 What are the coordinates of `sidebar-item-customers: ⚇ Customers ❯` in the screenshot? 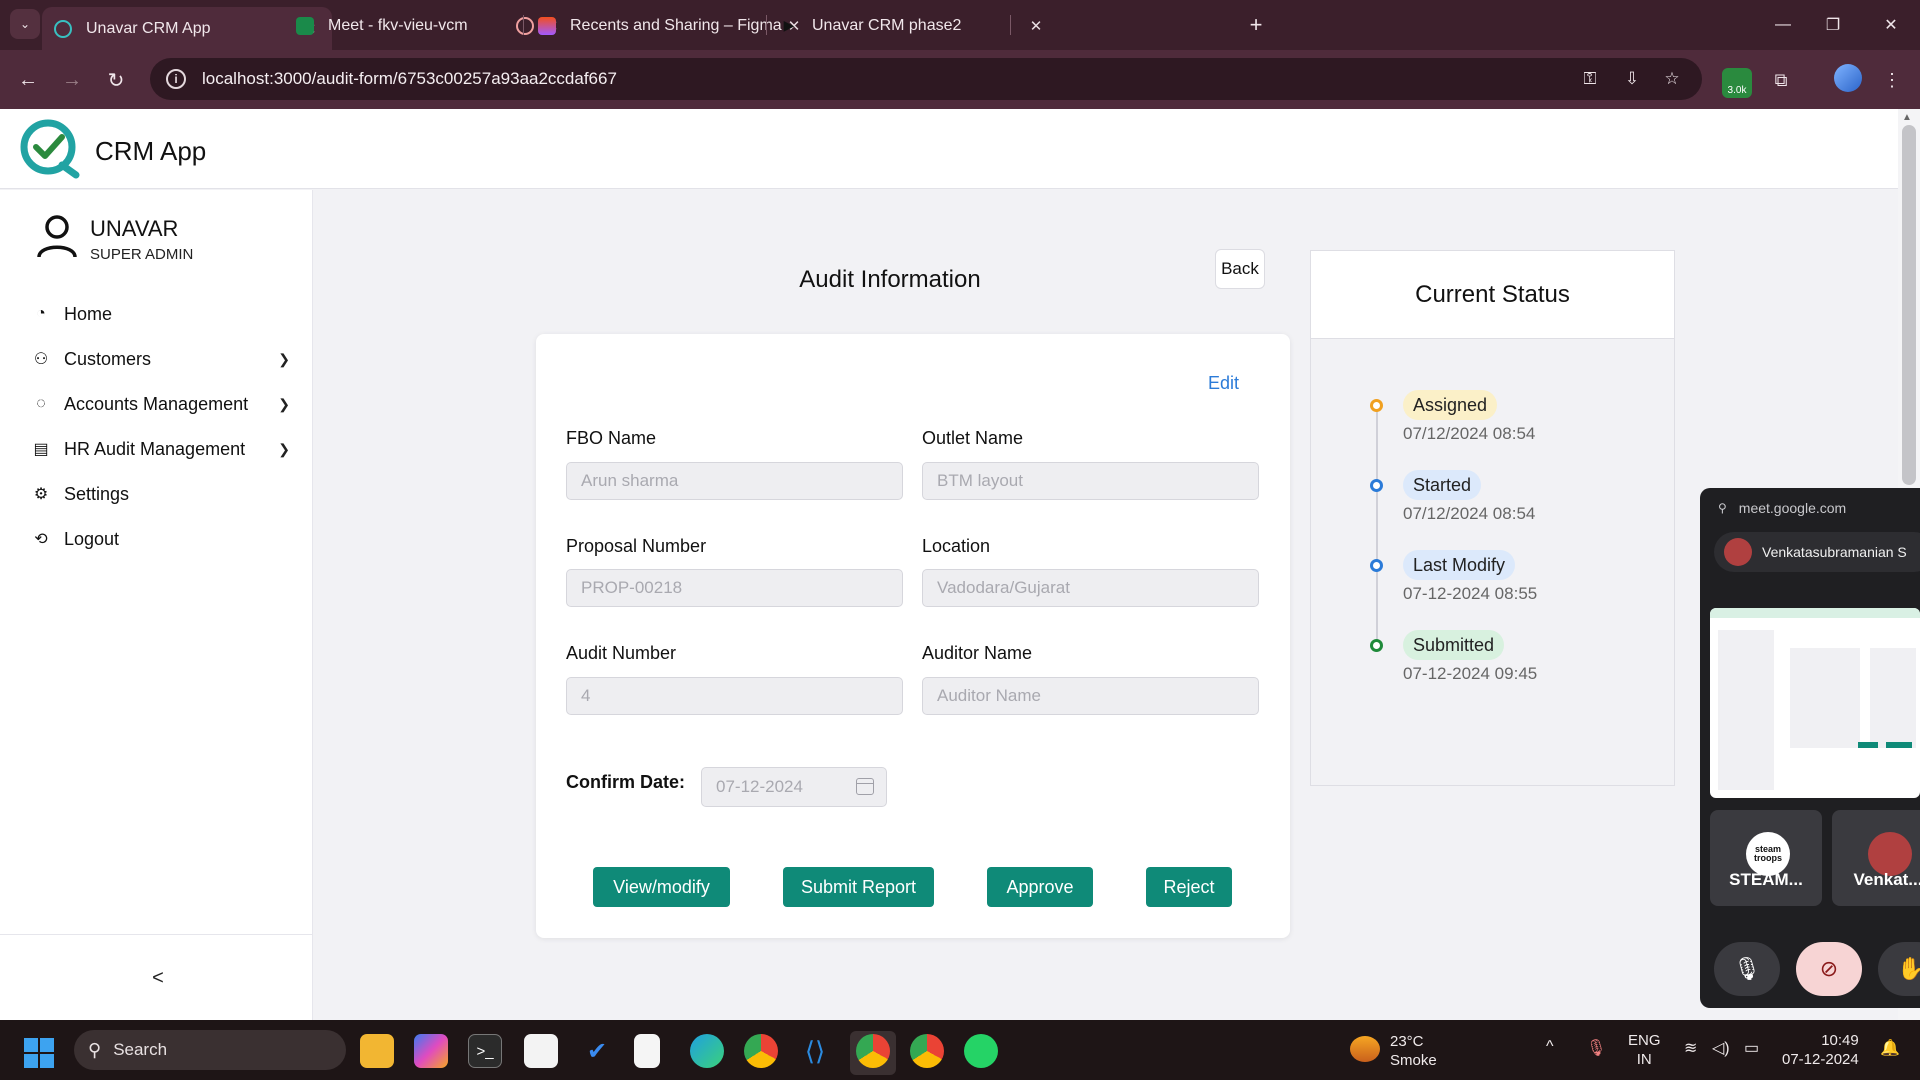 It's located at (160, 359).